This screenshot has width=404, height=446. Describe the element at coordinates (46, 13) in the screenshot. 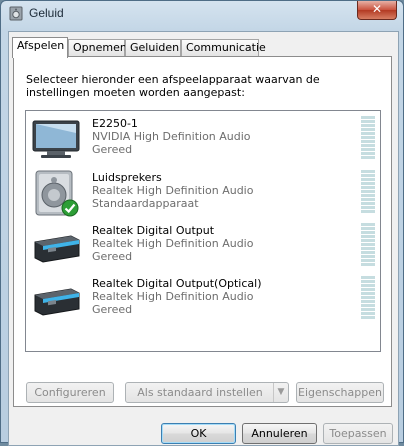

I see `window-title: Geluid` at that location.